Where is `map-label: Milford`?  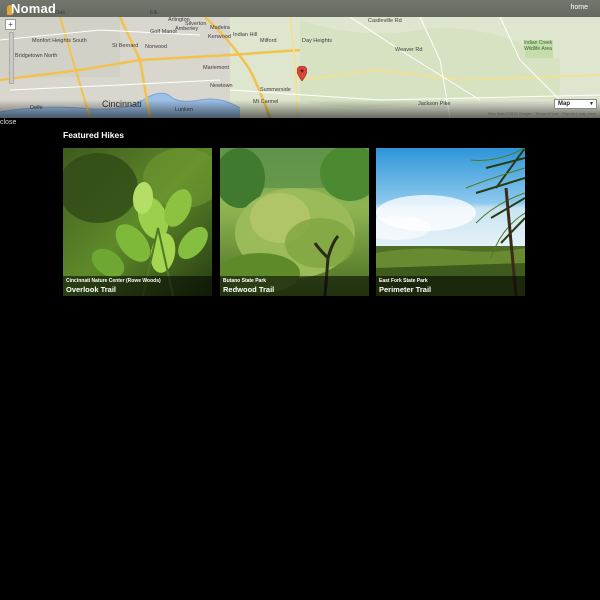
map-label: Milford is located at coordinates (268, 41).